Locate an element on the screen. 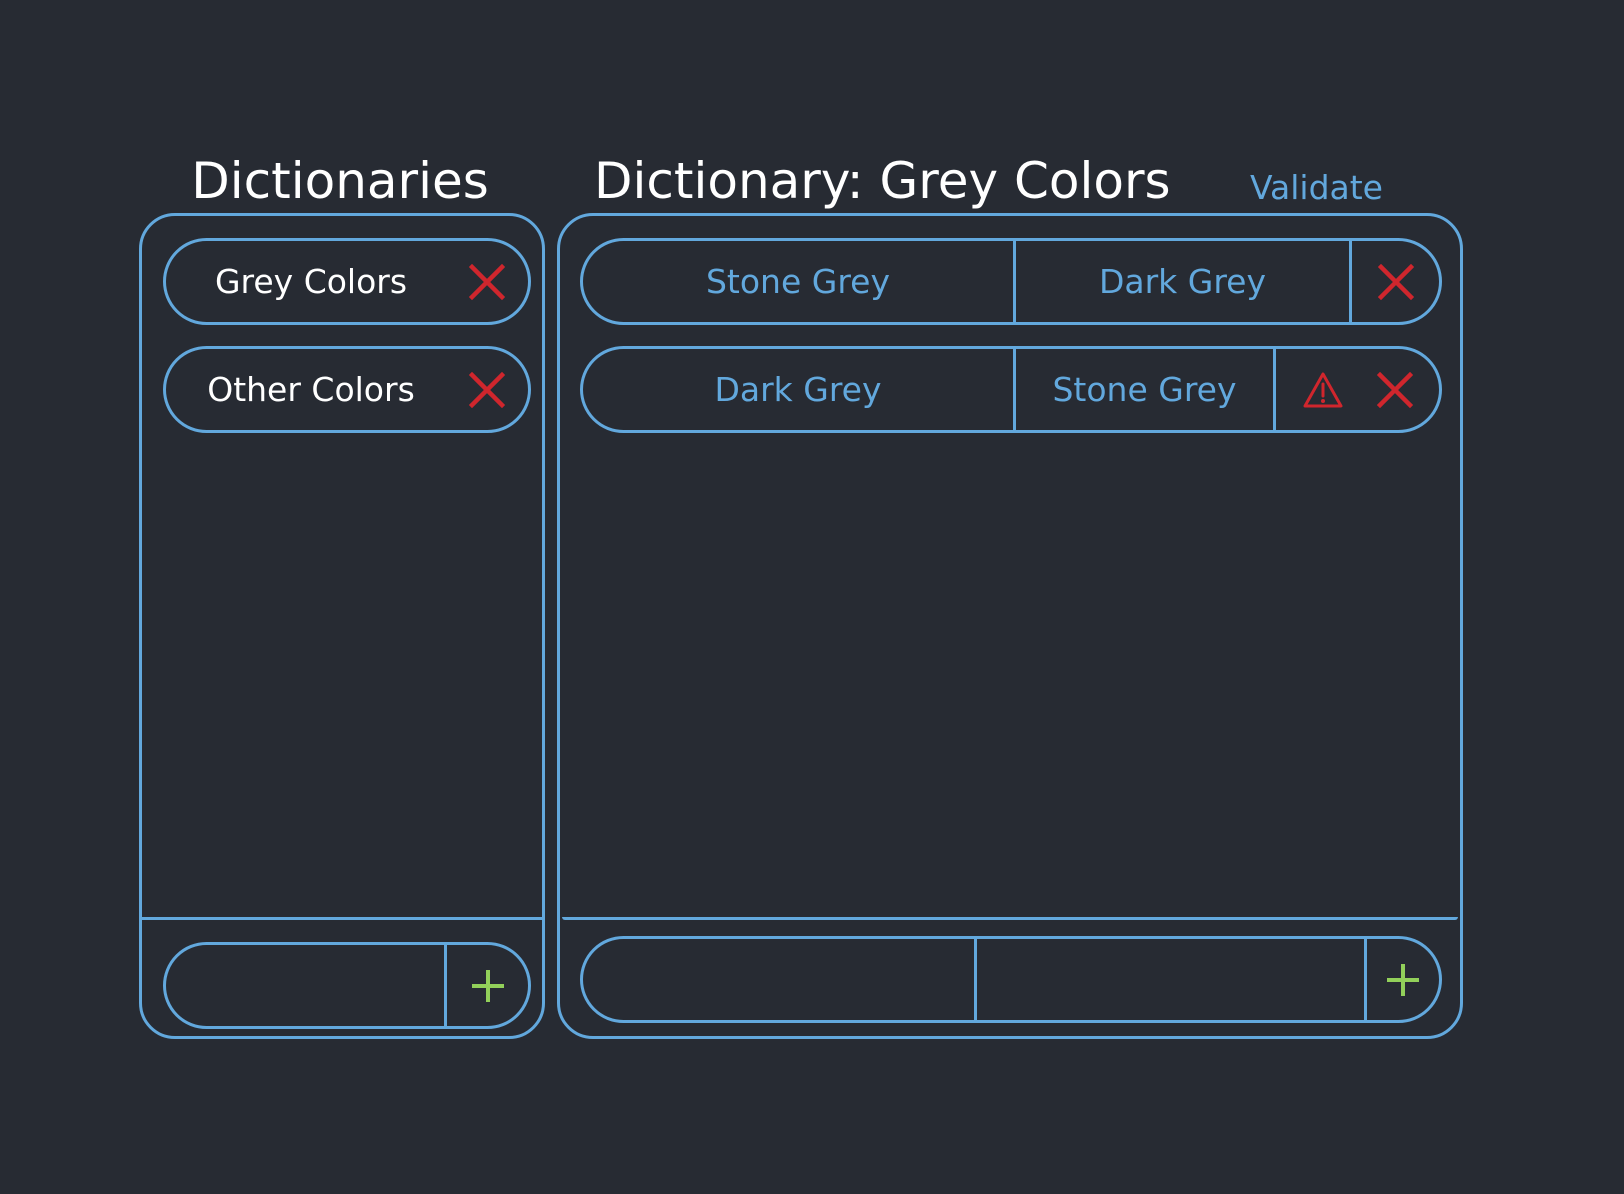  entry-row: Stone Grey Dark Grey is located at coordinates (1011, 281).